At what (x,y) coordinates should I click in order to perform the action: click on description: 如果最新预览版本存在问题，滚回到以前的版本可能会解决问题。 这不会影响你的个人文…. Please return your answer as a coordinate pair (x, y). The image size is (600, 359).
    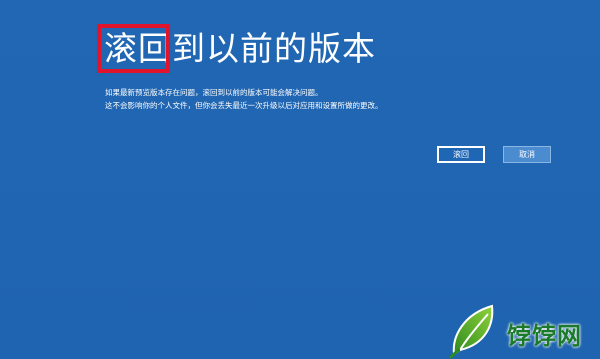
    Looking at the image, I should click on (244, 99).